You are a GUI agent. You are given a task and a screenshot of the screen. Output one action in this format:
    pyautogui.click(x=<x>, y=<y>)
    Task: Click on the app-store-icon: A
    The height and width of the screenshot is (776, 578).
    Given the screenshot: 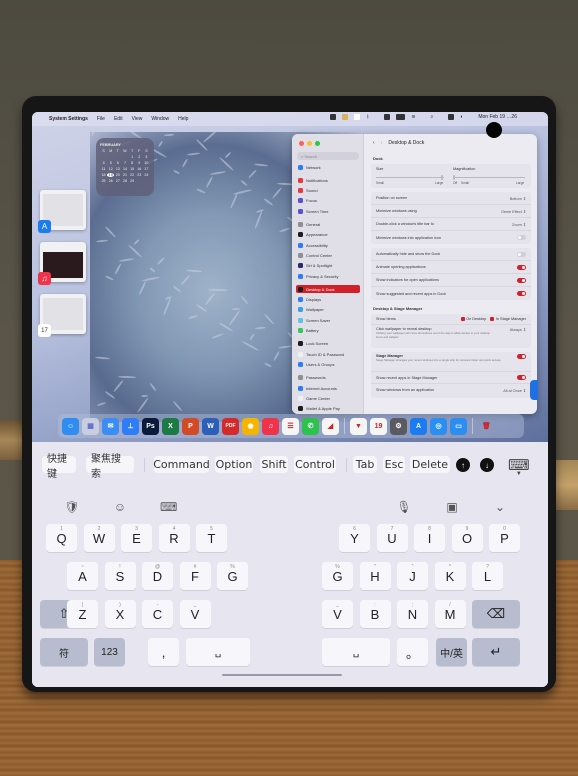 What is the action you would take?
    pyautogui.click(x=418, y=426)
    